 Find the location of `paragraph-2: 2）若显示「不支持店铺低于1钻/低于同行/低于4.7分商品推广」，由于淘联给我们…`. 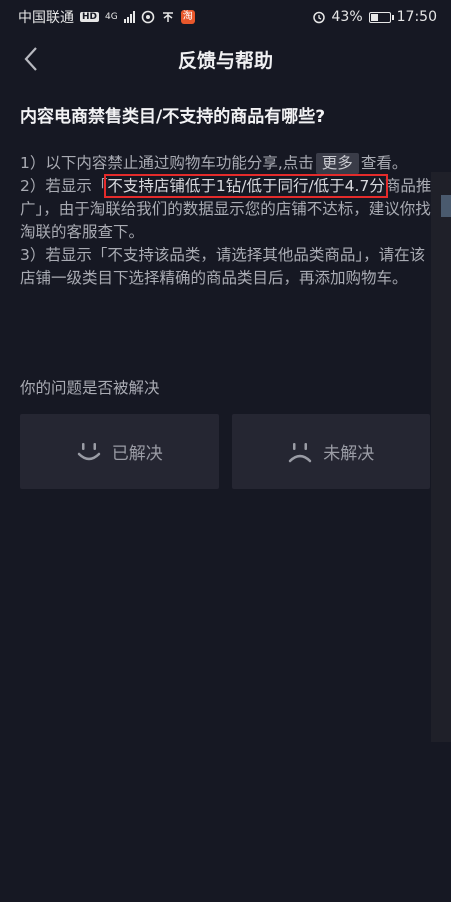

paragraph-2: 2）若显示「不支持店铺低于1钻/低于同行/低于4.7分商品推广」，由于淘联给我们… is located at coordinates (230, 209).